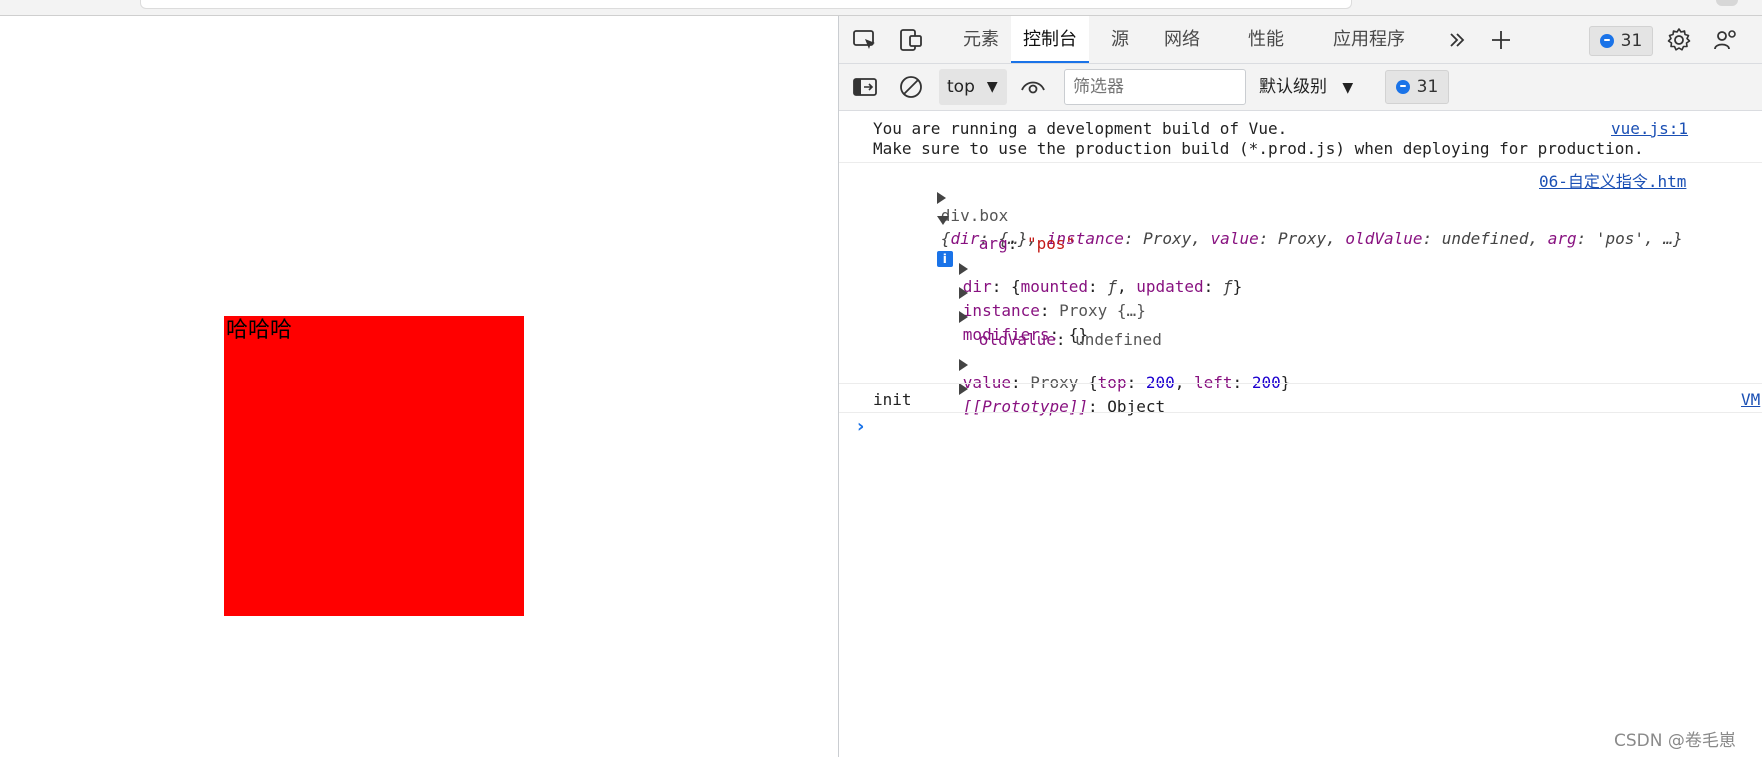 This screenshot has width=1762, height=757. Describe the element at coordinates (911, 87) in the screenshot. I see `clear-console-icon` at that location.